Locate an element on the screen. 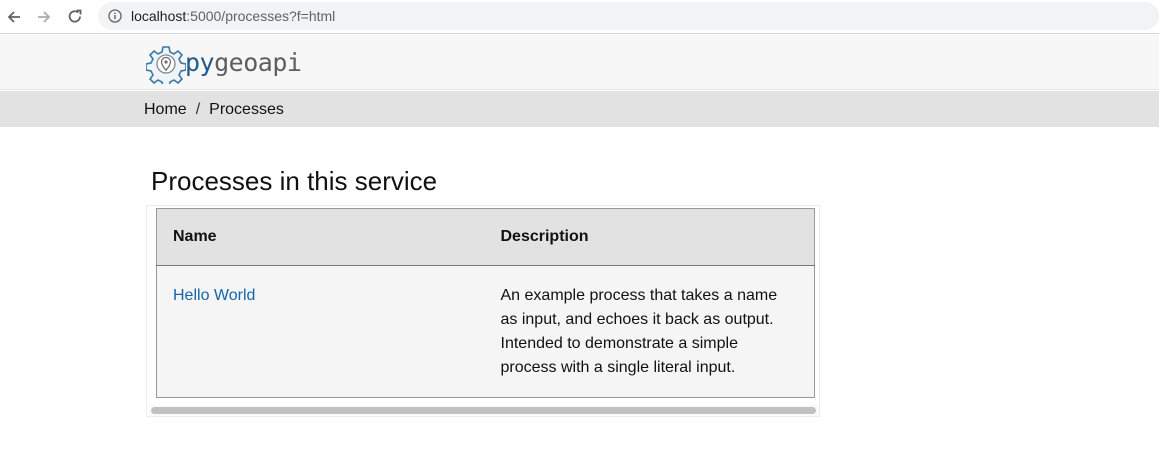 The height and width of the screenshot is (469, 1159). url-host: localhost is located at coordinates (159, 16).